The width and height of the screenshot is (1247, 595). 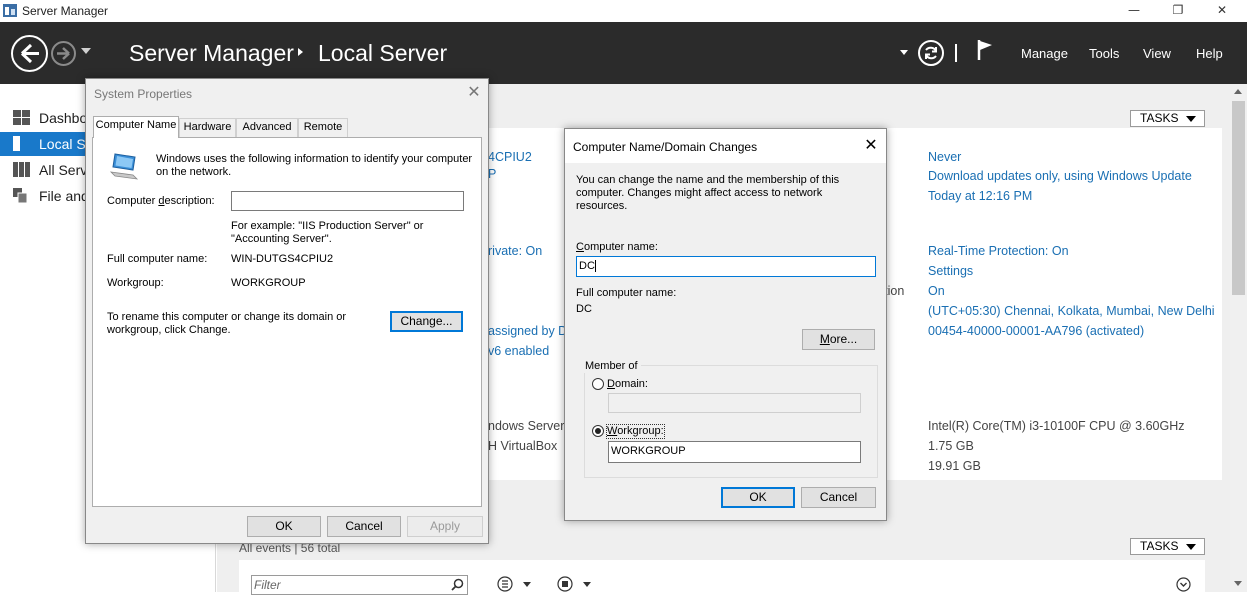 I want to click on forward-button, so click(x=63, y=53).